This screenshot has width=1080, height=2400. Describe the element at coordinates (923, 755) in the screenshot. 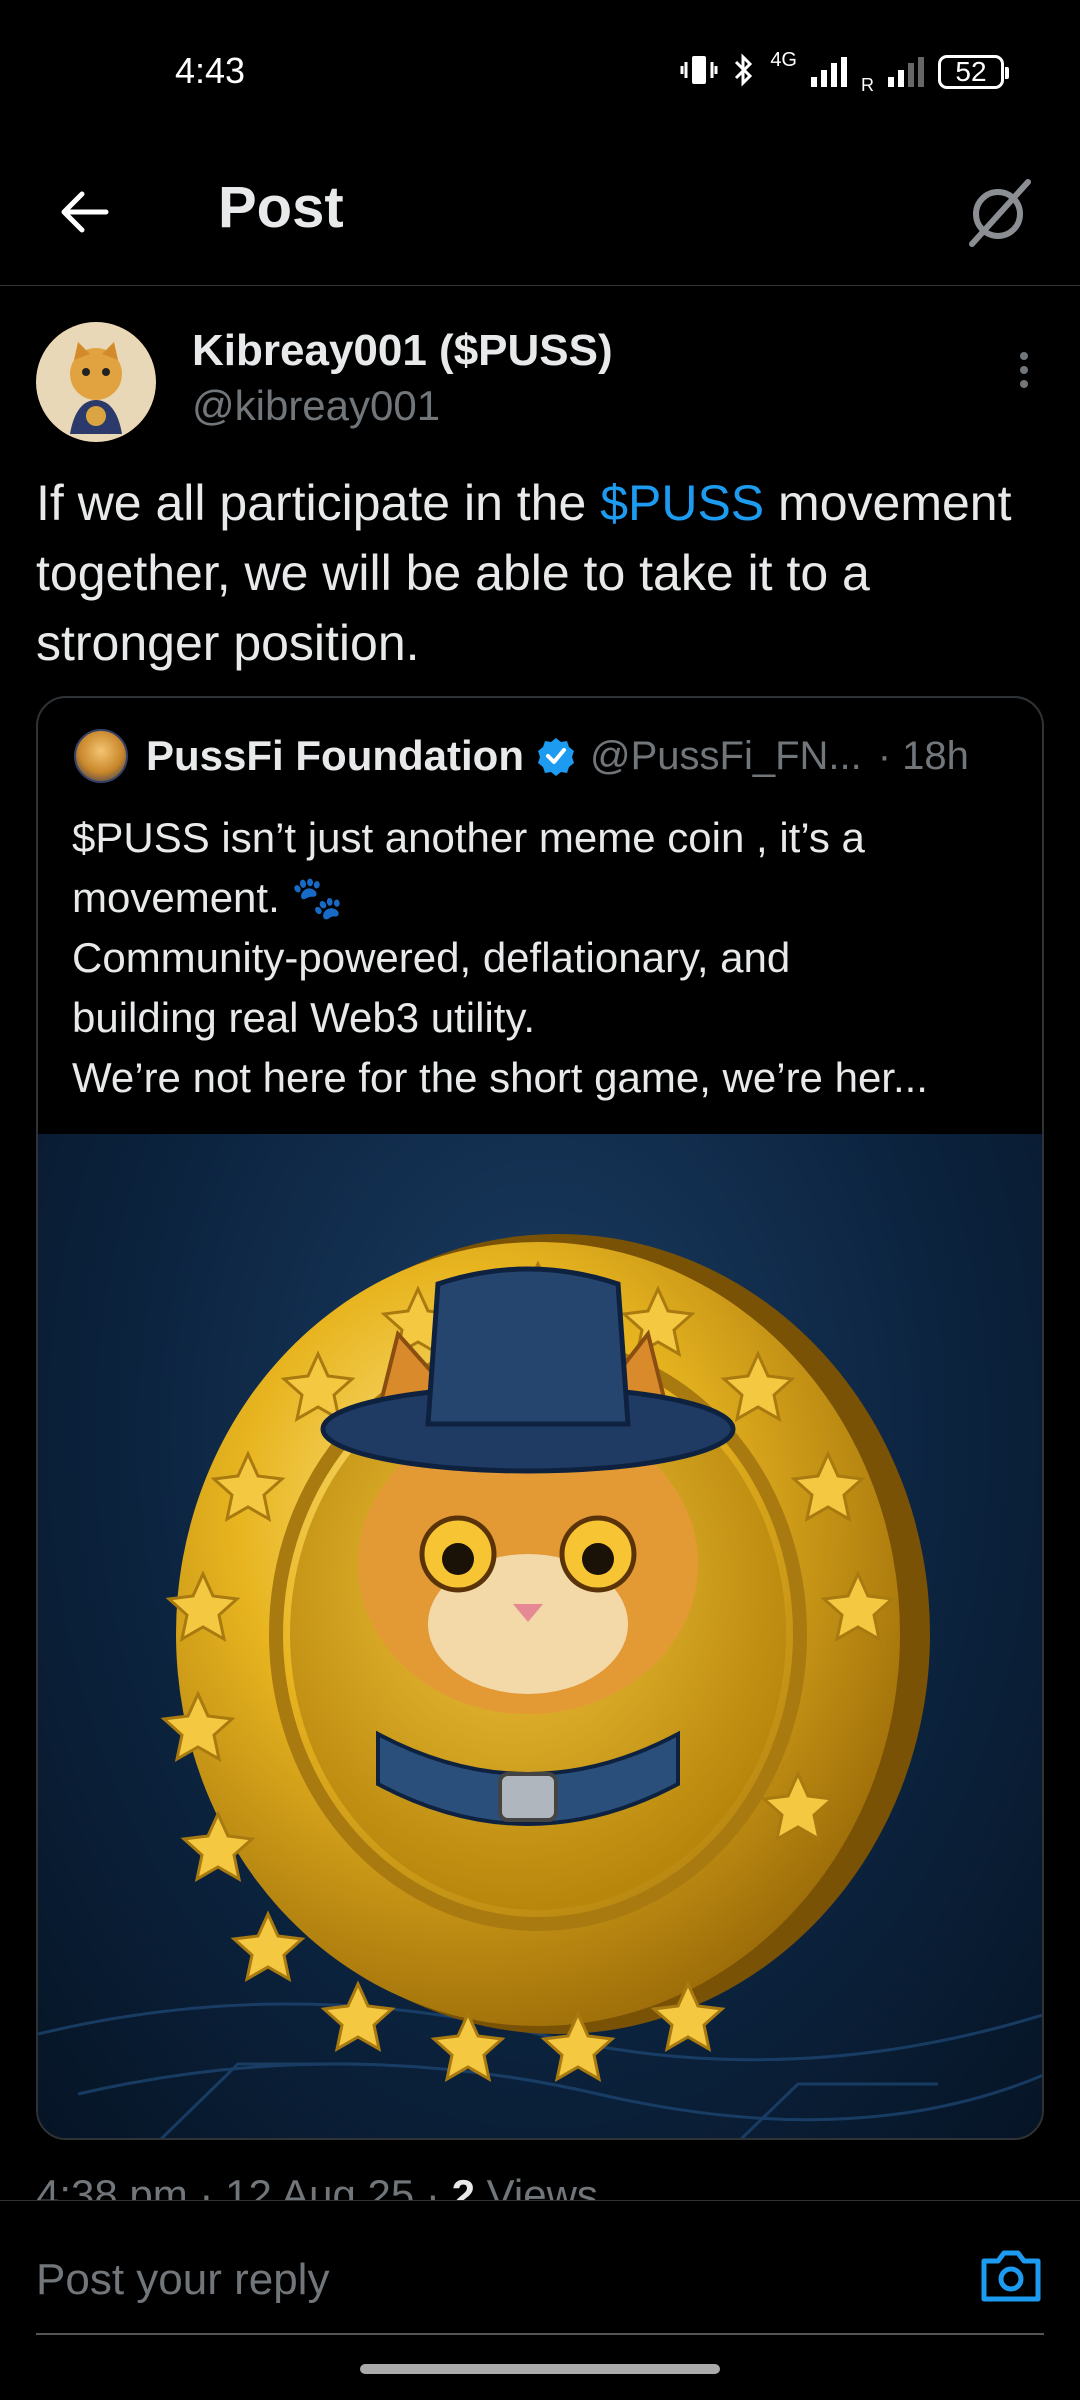

I see `quote-time: · 18h` at that location.